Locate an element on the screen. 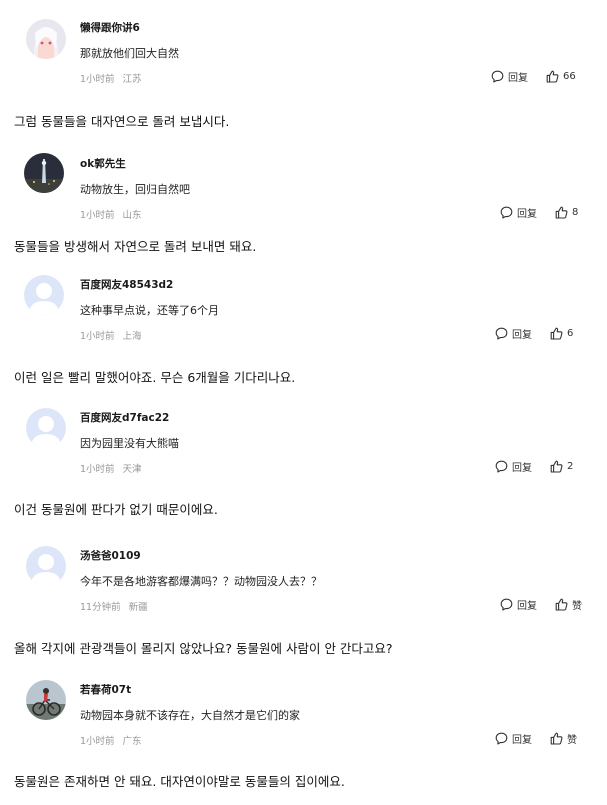 Image resolution: width=607 pixels, height=805 pixels. comment-text: 因为园里没有大熊喵 is located at coordinates (129, 443).